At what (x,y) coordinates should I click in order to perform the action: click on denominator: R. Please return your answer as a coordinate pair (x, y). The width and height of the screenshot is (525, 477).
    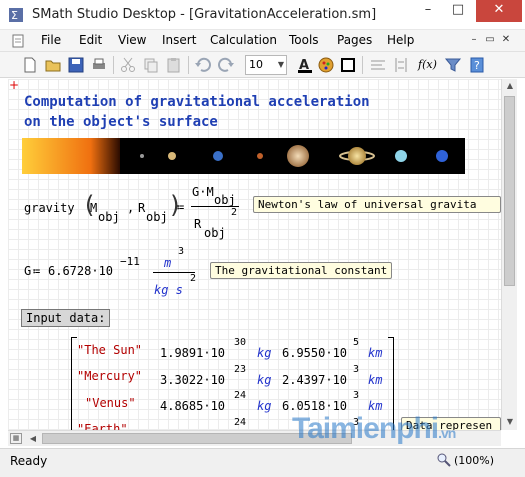
    Looking at the image, I should click on (198, 224).